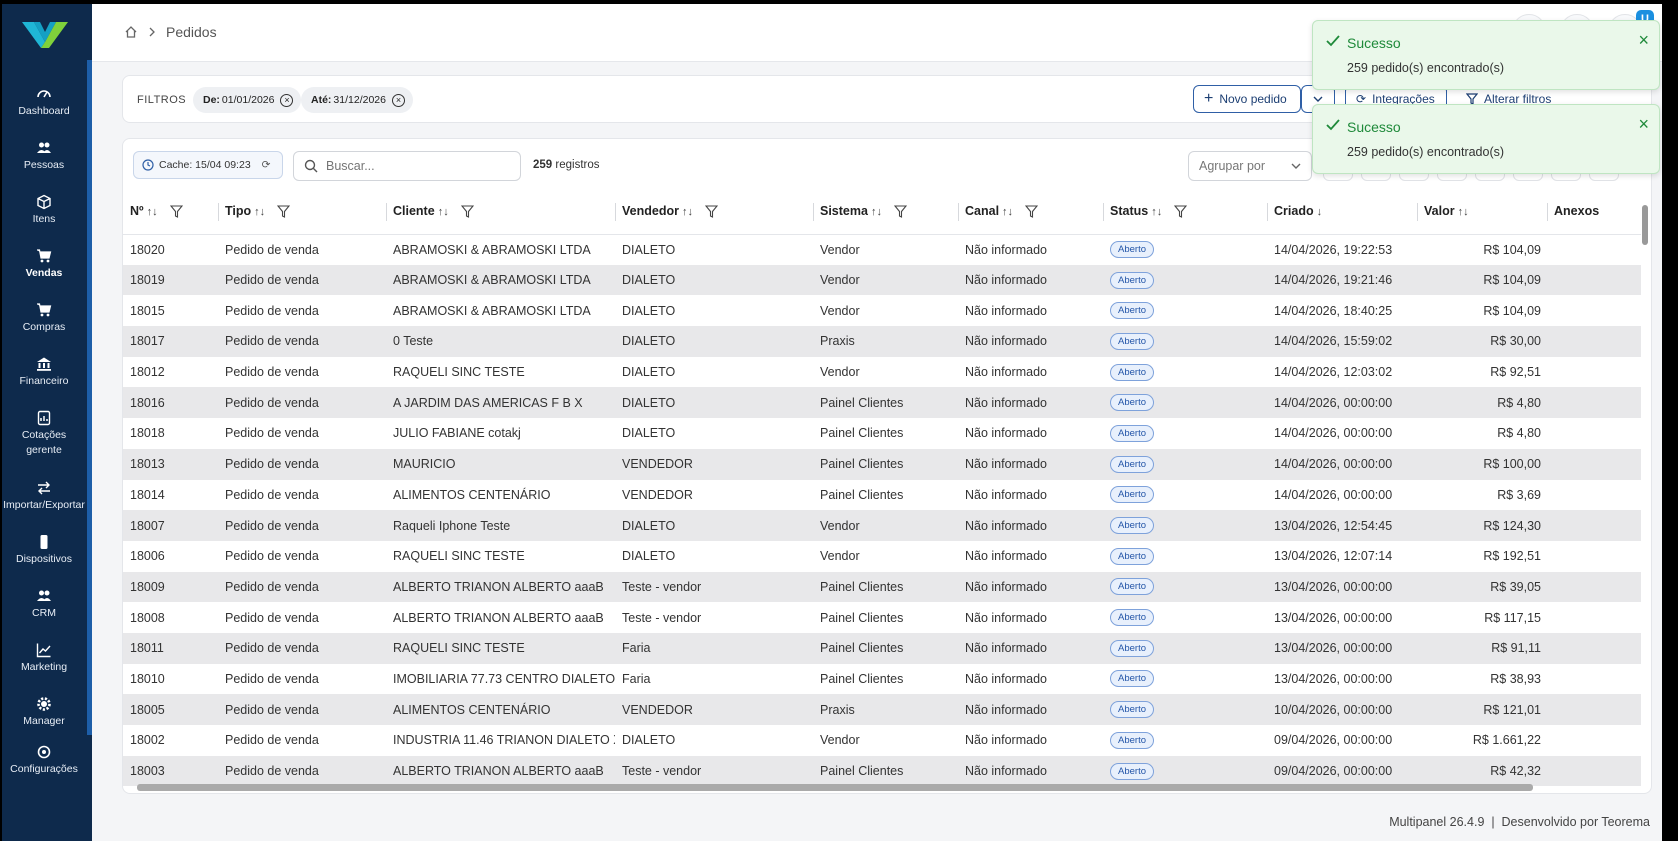  What do you see at coordinates (44, 329) in the screenshot?
I see `sidebar-item-compras: Compras` at bounding box center [44, 329].